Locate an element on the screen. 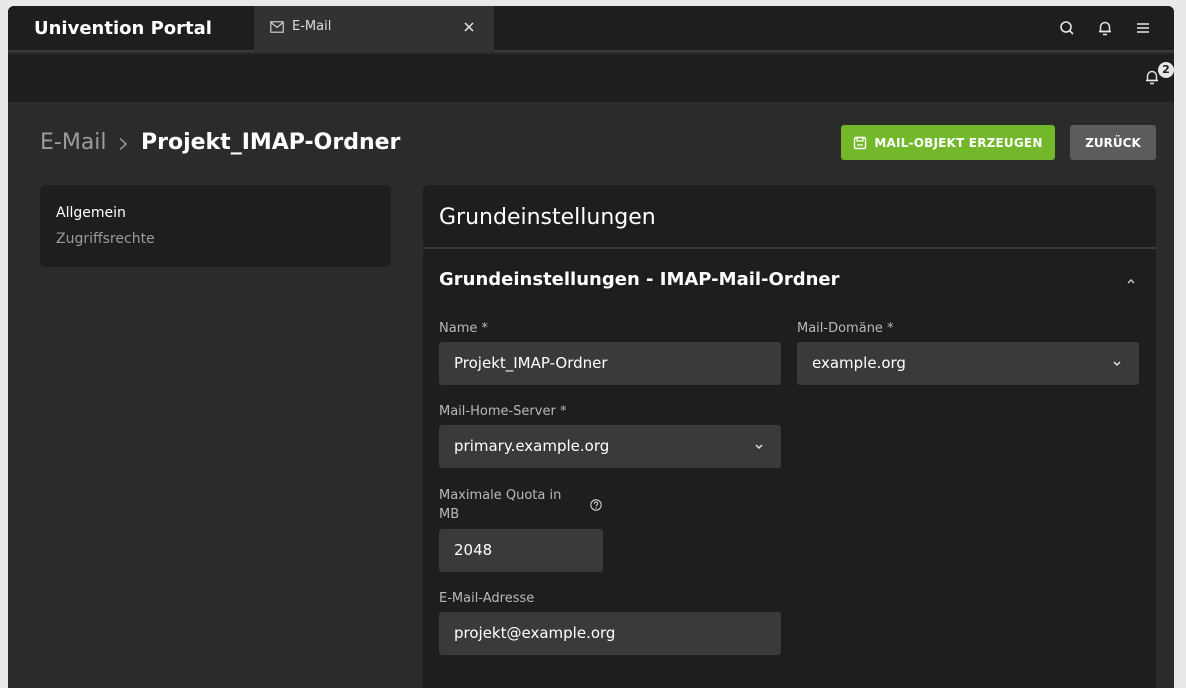 The height and width of the screenshot is (688, 1186). mail-domain-select: example.org is located at coordinates (968, 363).